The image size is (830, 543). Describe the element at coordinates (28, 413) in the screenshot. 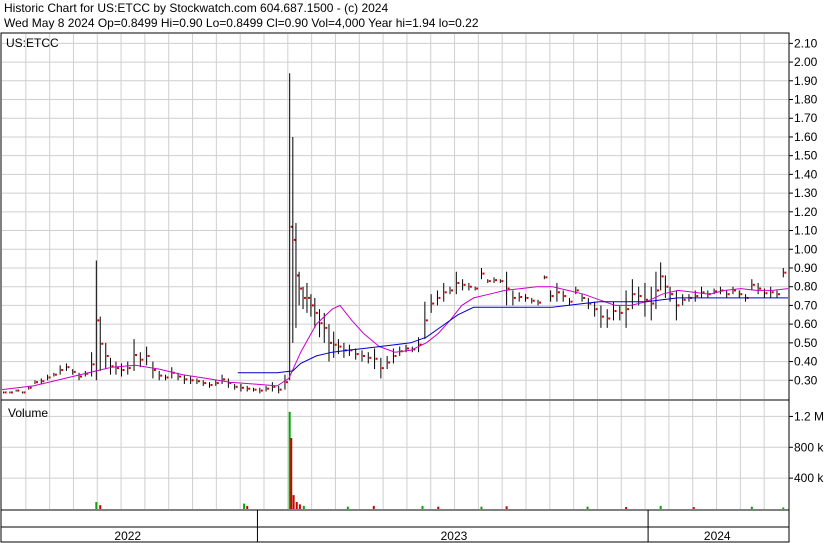

I see `volume-panel-label: Volume` at that location.